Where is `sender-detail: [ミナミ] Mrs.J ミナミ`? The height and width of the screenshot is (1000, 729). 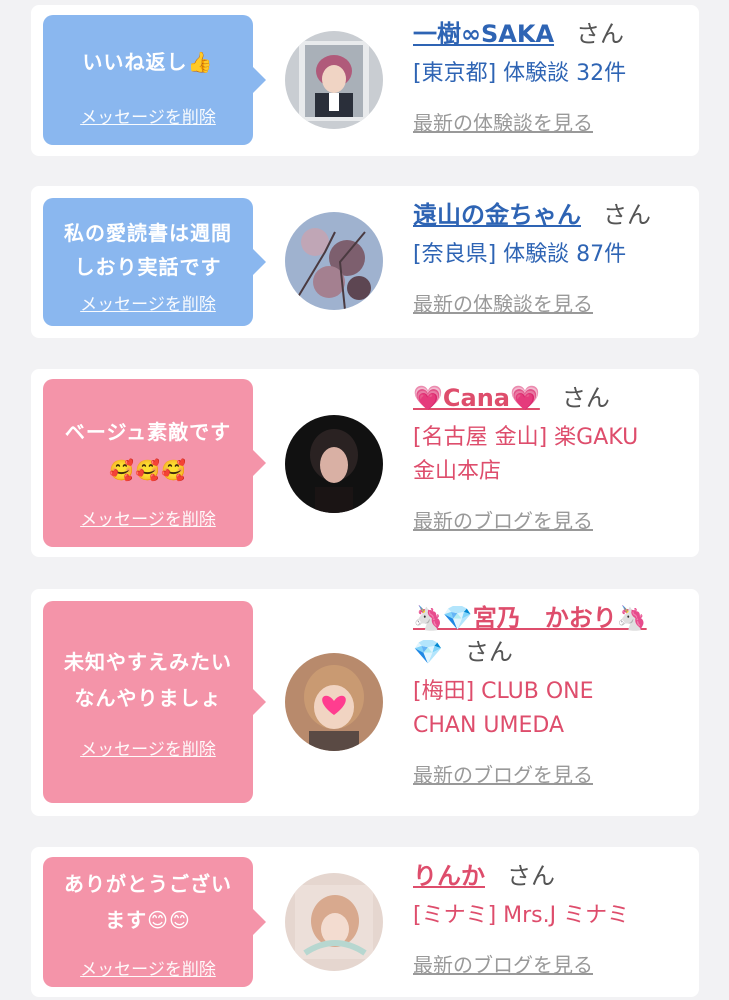
sender-detail: [ミナミ] Mrs.J ミナミ is located at coordinates (521, 915).